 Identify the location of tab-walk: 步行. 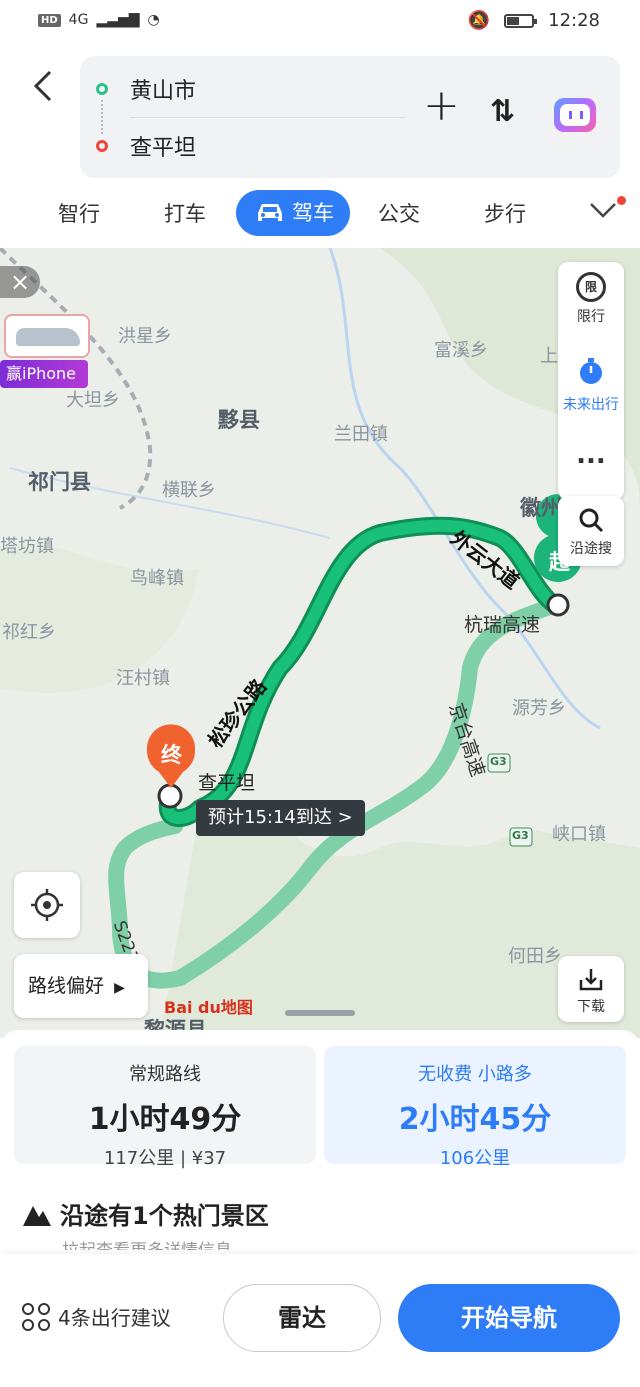
(505, 214).